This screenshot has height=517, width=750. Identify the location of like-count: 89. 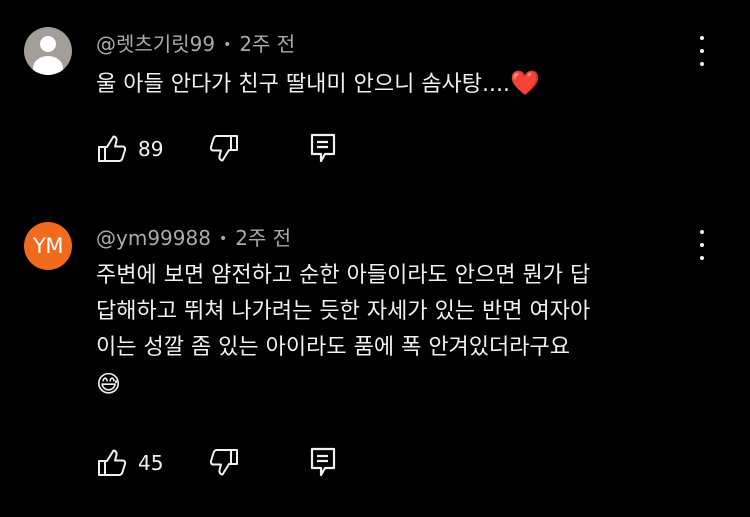
(151, 149).